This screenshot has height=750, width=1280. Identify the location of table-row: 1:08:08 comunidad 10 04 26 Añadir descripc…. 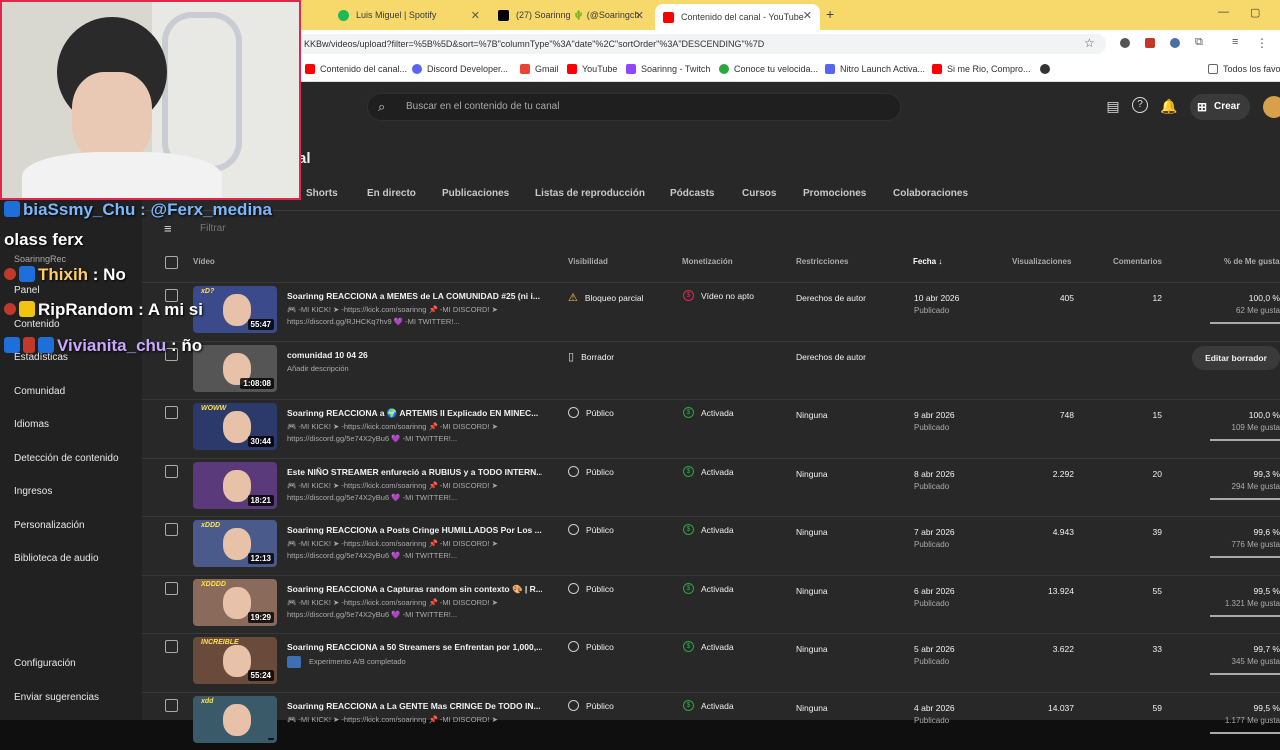
(711, 370).